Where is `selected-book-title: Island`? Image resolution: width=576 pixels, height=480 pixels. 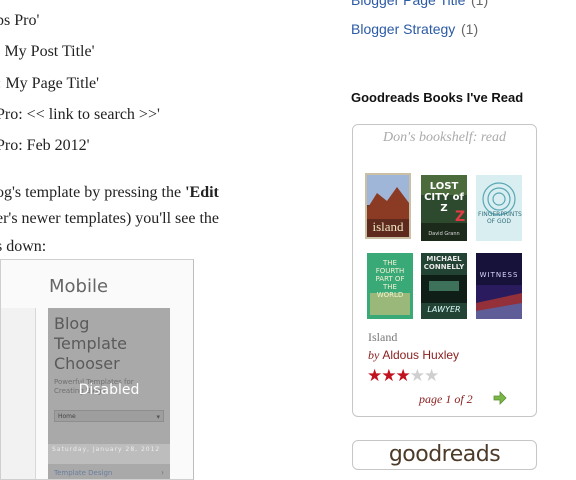 selected-book-title: Island is located at coordinates (382, 337).